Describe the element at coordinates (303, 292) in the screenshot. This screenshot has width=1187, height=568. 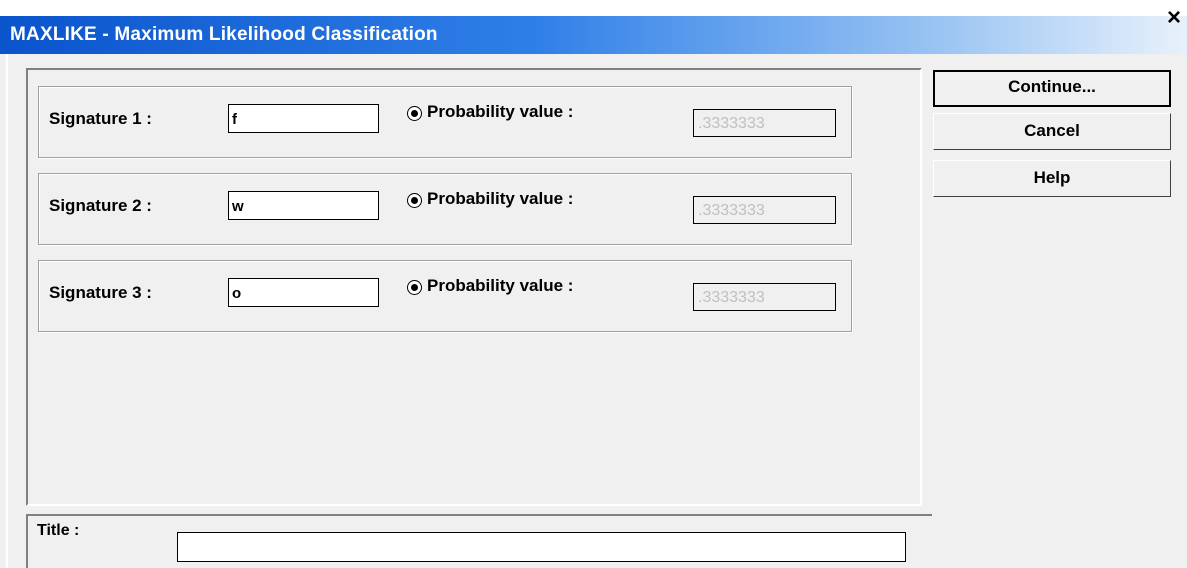
I see `signature-3-input: o` at that location.